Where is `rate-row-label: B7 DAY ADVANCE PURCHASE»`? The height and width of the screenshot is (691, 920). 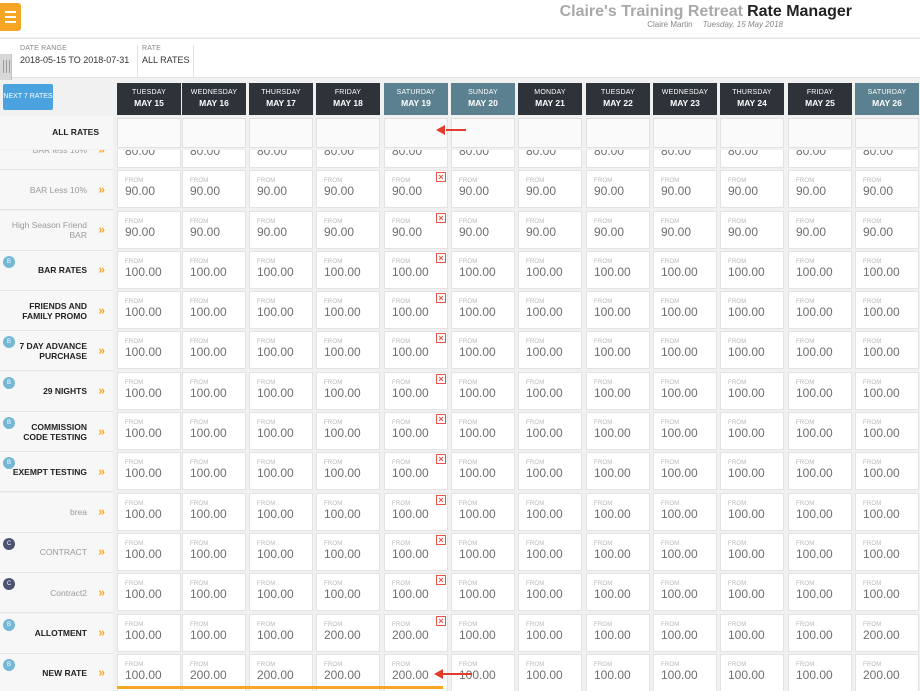 rate-row-label: B7 DAY ADVANCE PURCHASE» is located at coordinates (56, 351).